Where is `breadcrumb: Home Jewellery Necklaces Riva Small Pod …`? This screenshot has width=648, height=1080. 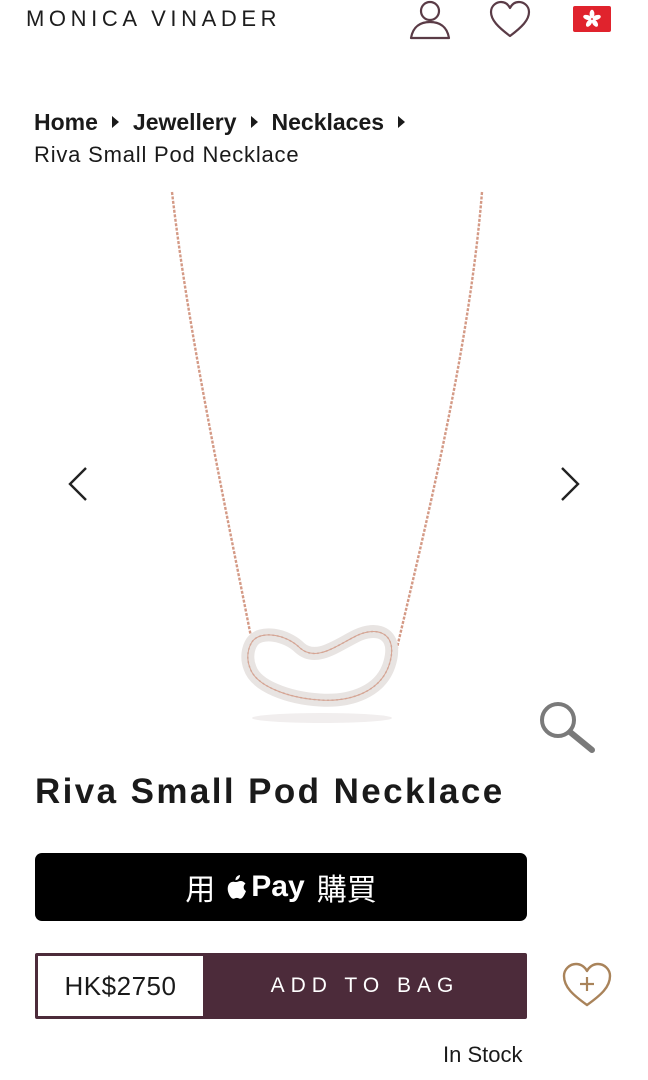 breadcrumb: Home Jewellery Necklaces Riva Small Pod … is located at coordinates (329, 137).